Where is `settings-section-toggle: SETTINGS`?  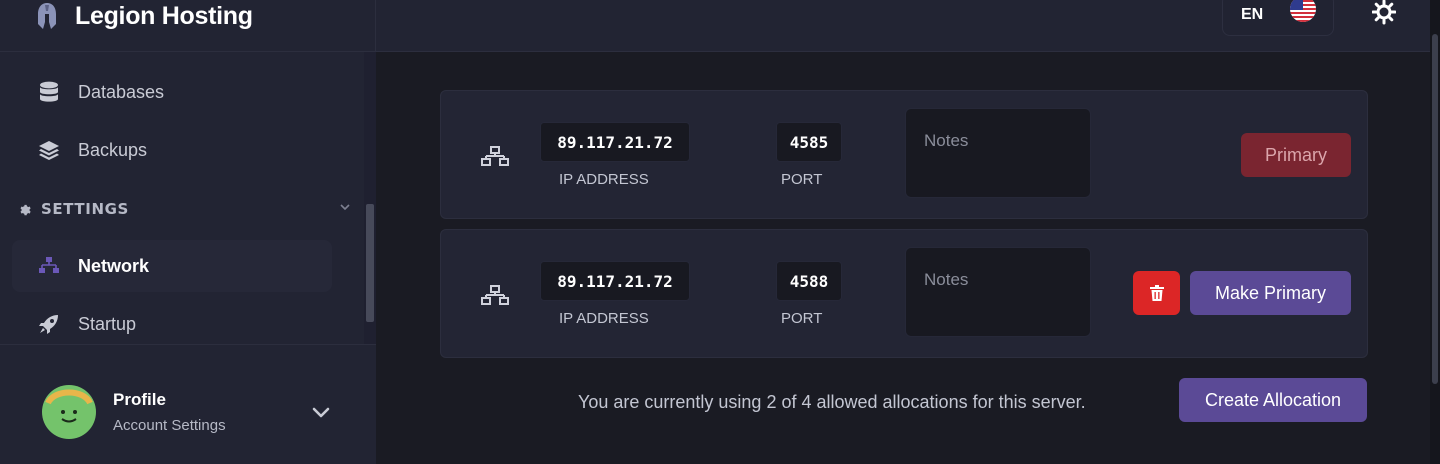 settings-section-toggle: SETTINGS is located at coordinates (188, 209).